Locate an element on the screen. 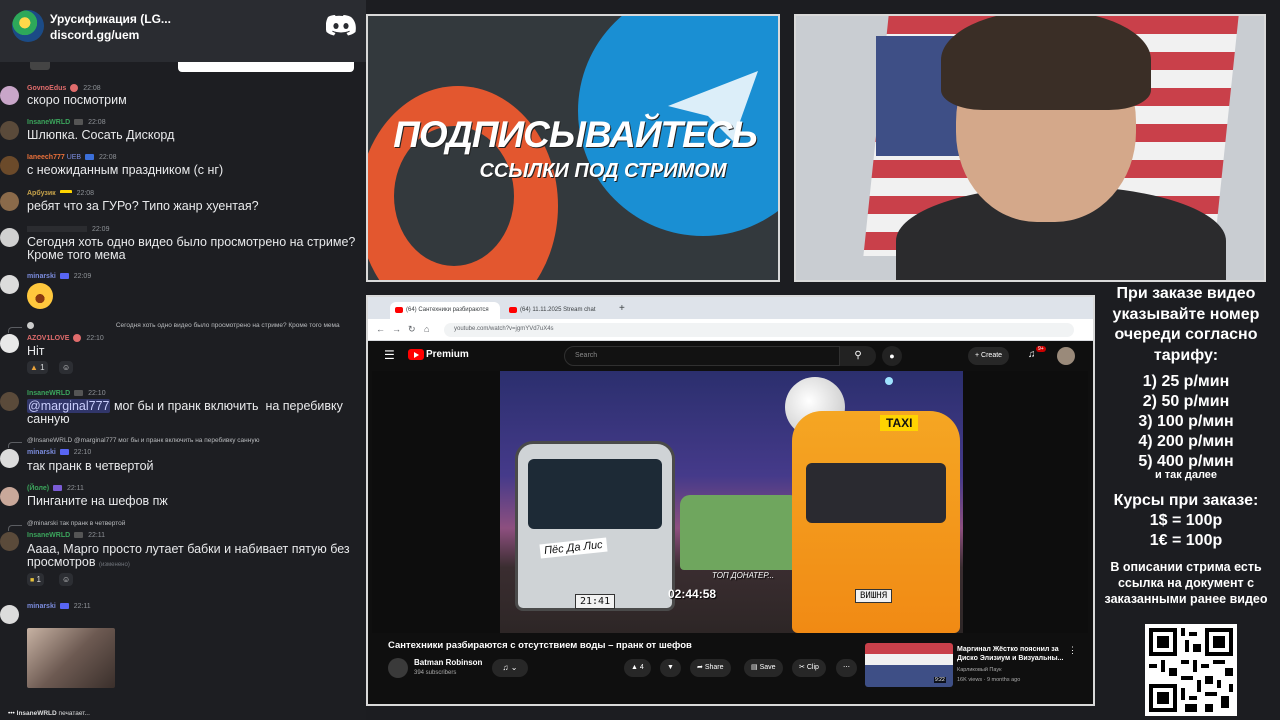  account-avatar is located at coordinates (1066, 356).